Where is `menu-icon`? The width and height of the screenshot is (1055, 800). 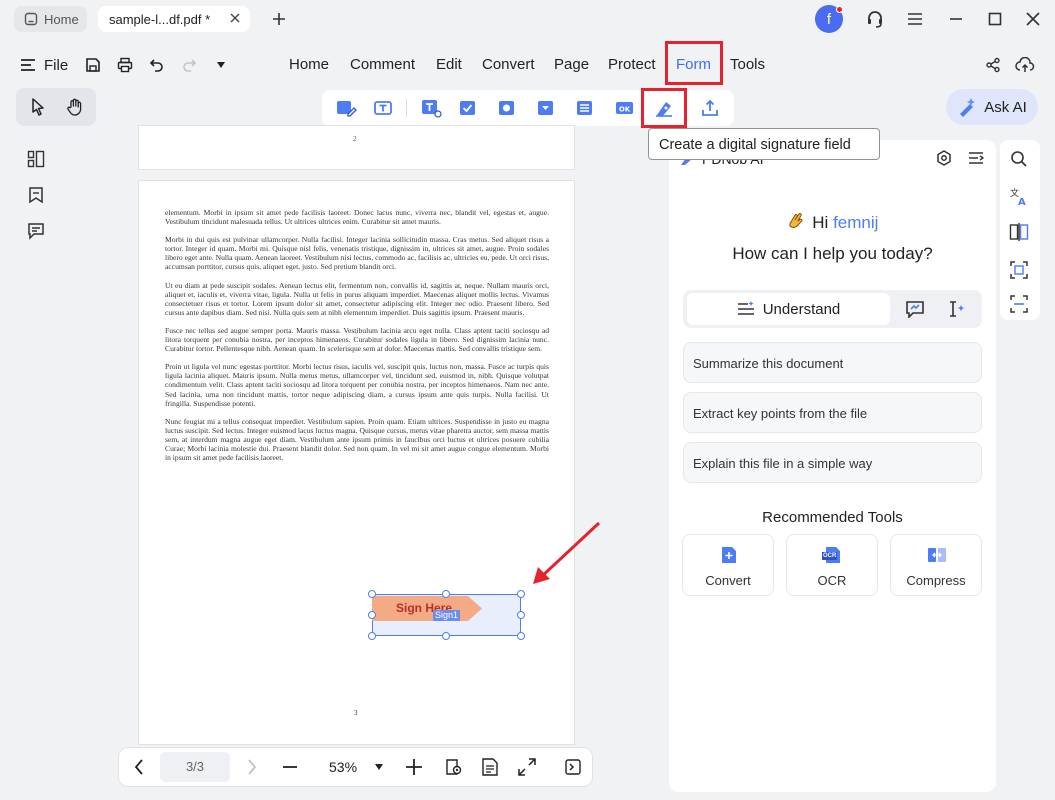
menu-icon is located at coordinates (915, 19).